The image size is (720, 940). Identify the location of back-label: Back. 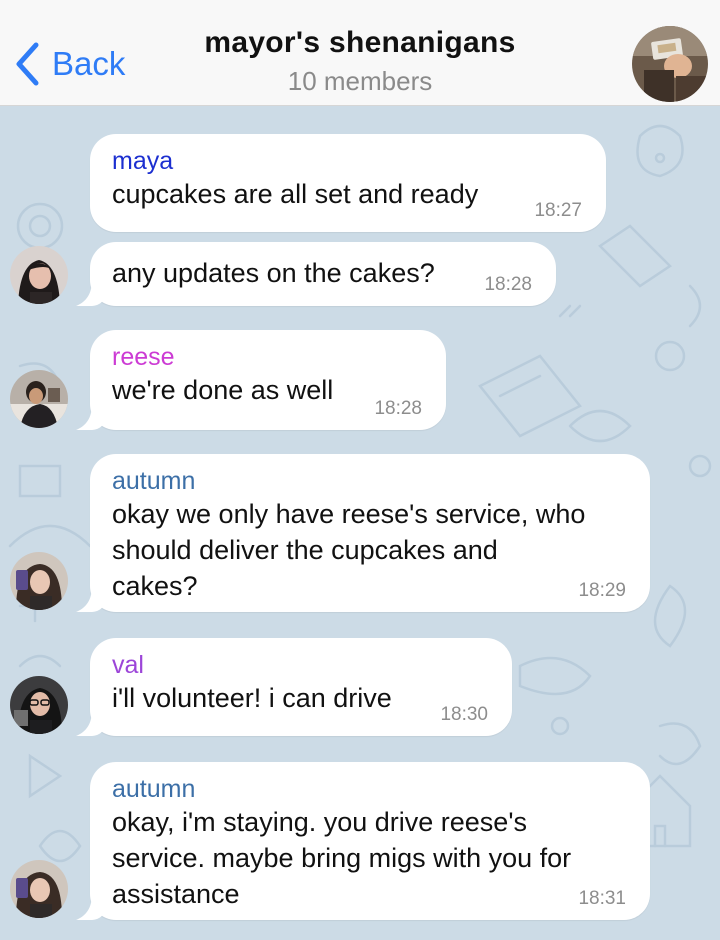
(89, 63).